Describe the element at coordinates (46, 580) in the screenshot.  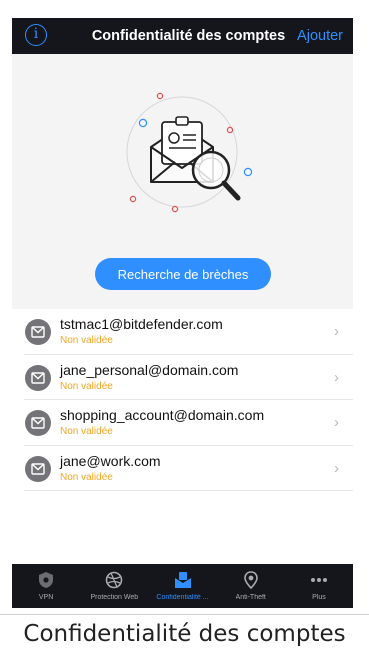
I see `vpn-shield-icon` at that location.